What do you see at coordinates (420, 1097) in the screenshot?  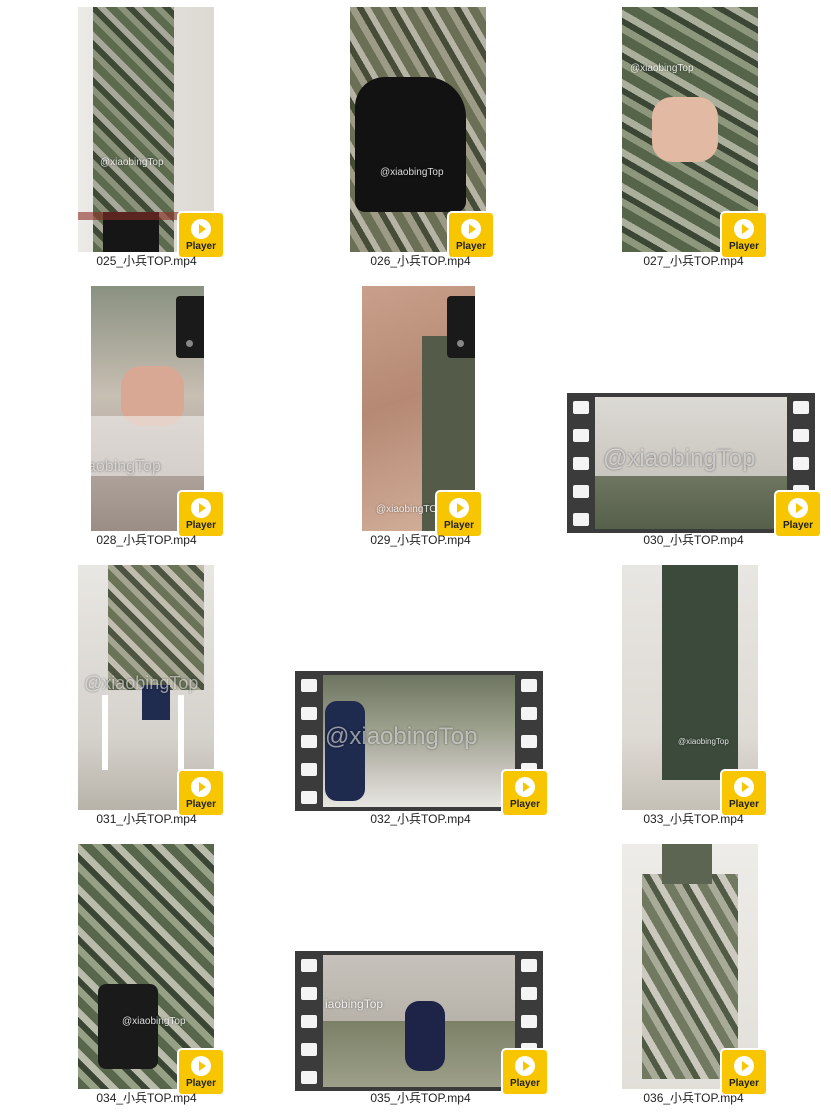 I see `file-name: 035_小兵TOP.mp4` at bounding box center [420, 1097].